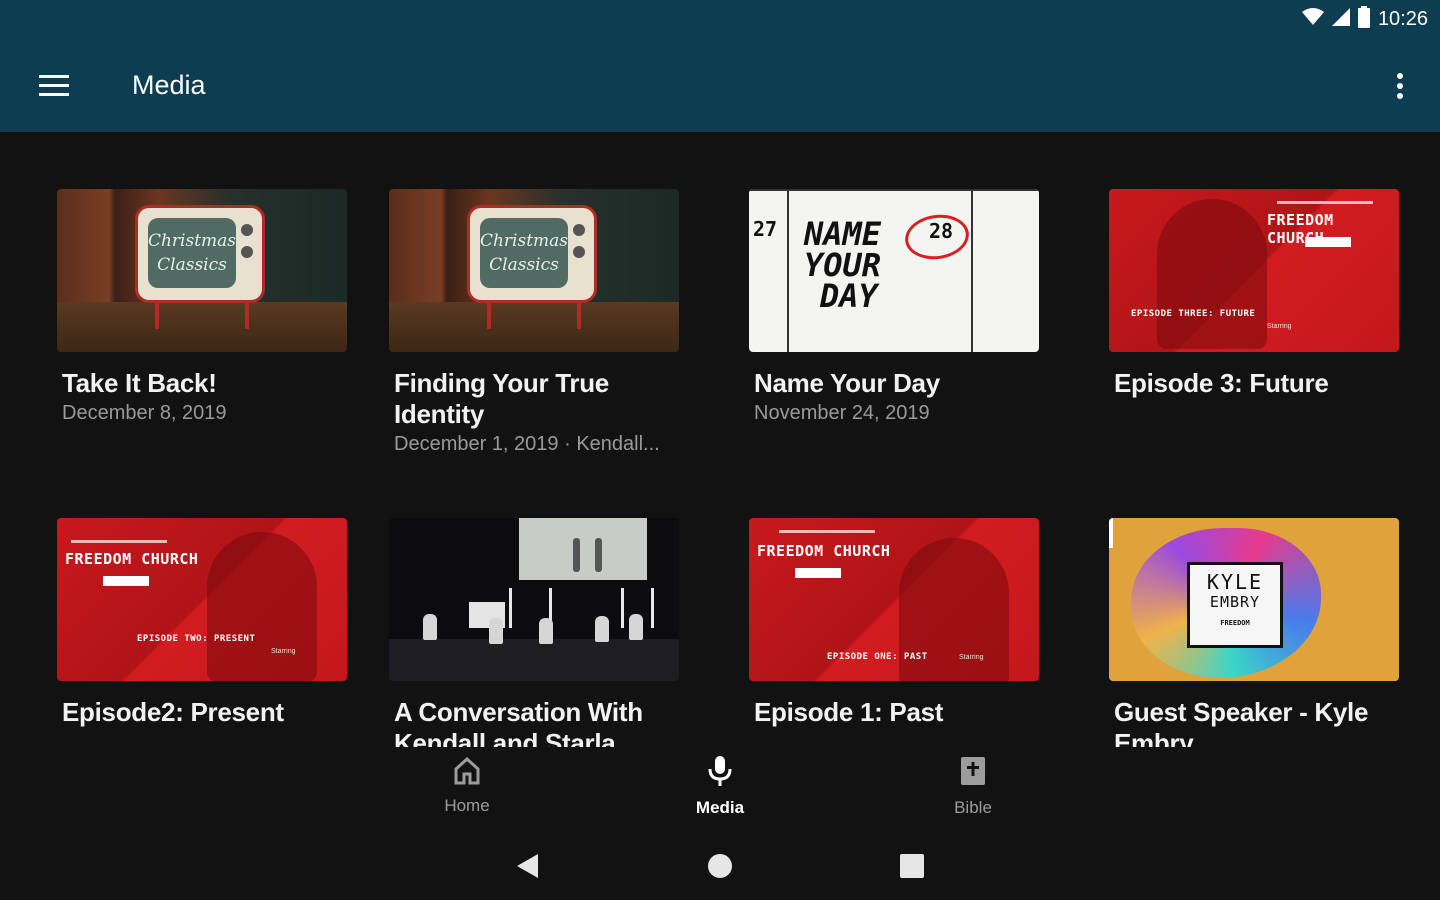 This screenshot has width=1440, height=900. I want to click on thumbnail-text: 27, so click(765, 229).